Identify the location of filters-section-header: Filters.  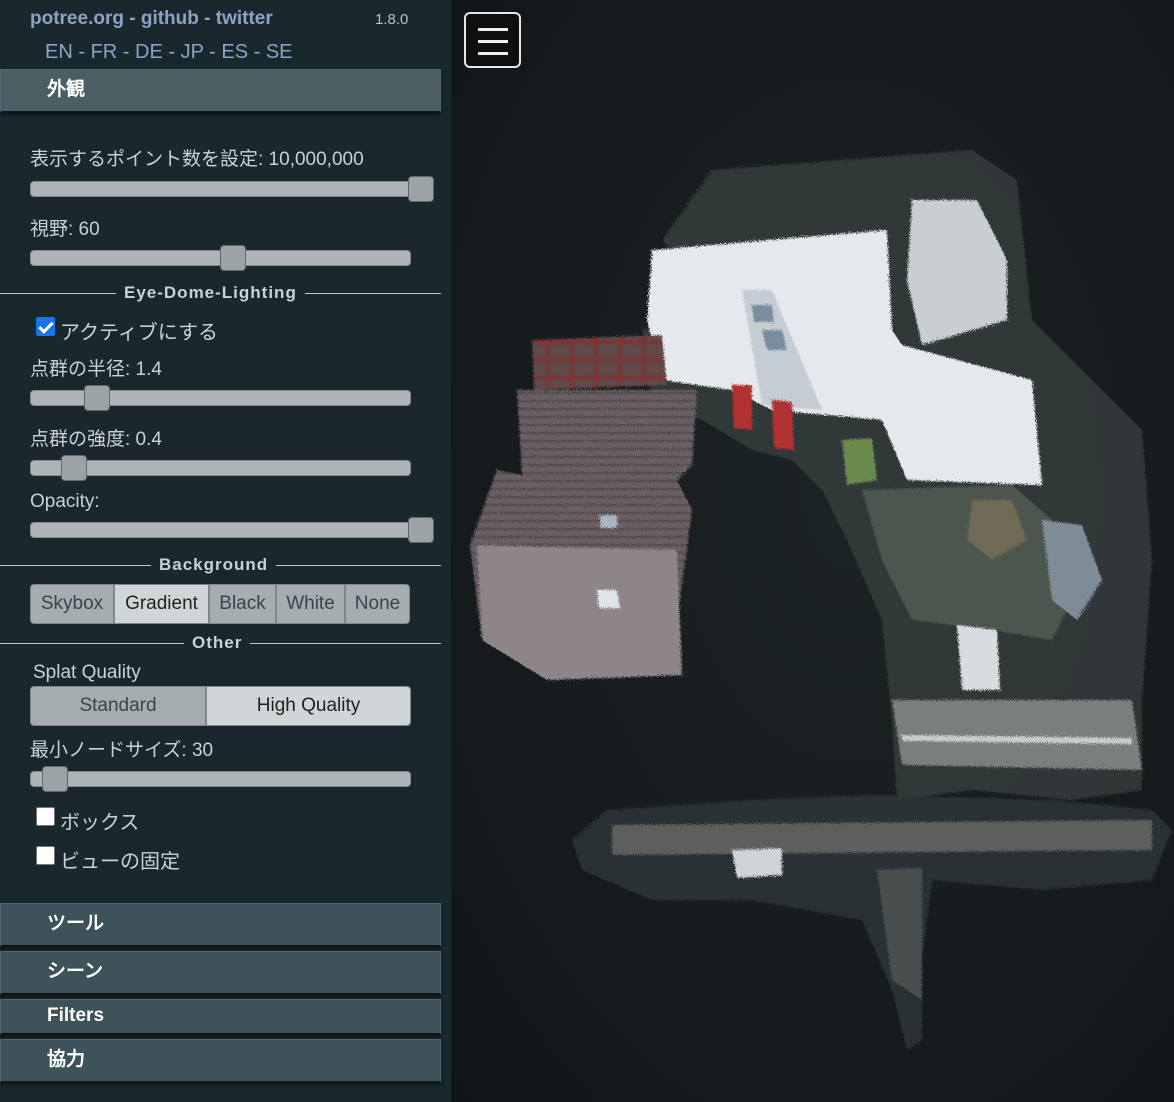
(220, 1017).